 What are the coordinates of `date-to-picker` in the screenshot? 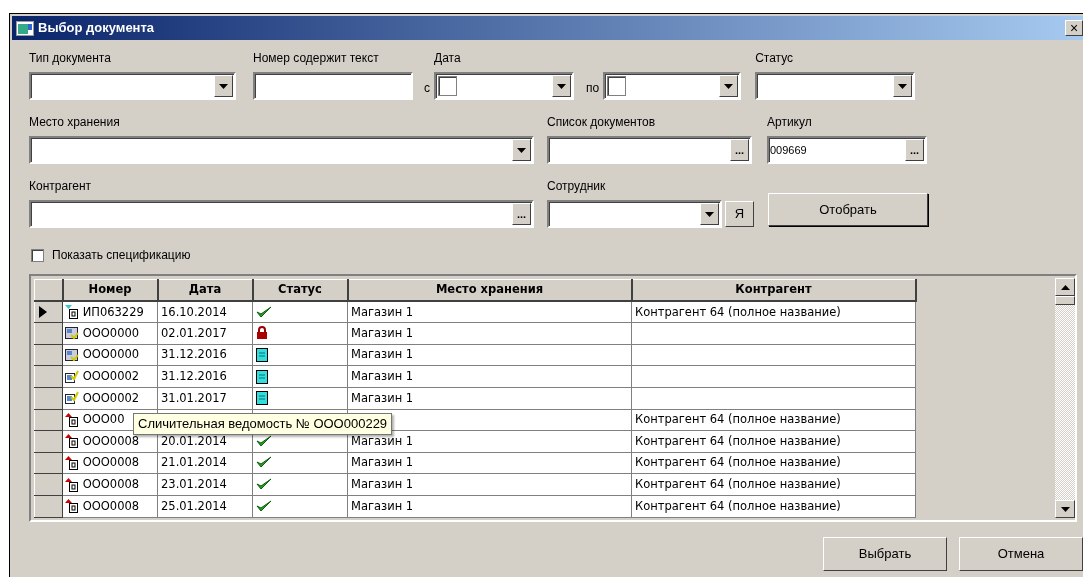 It's located at (672, 86).